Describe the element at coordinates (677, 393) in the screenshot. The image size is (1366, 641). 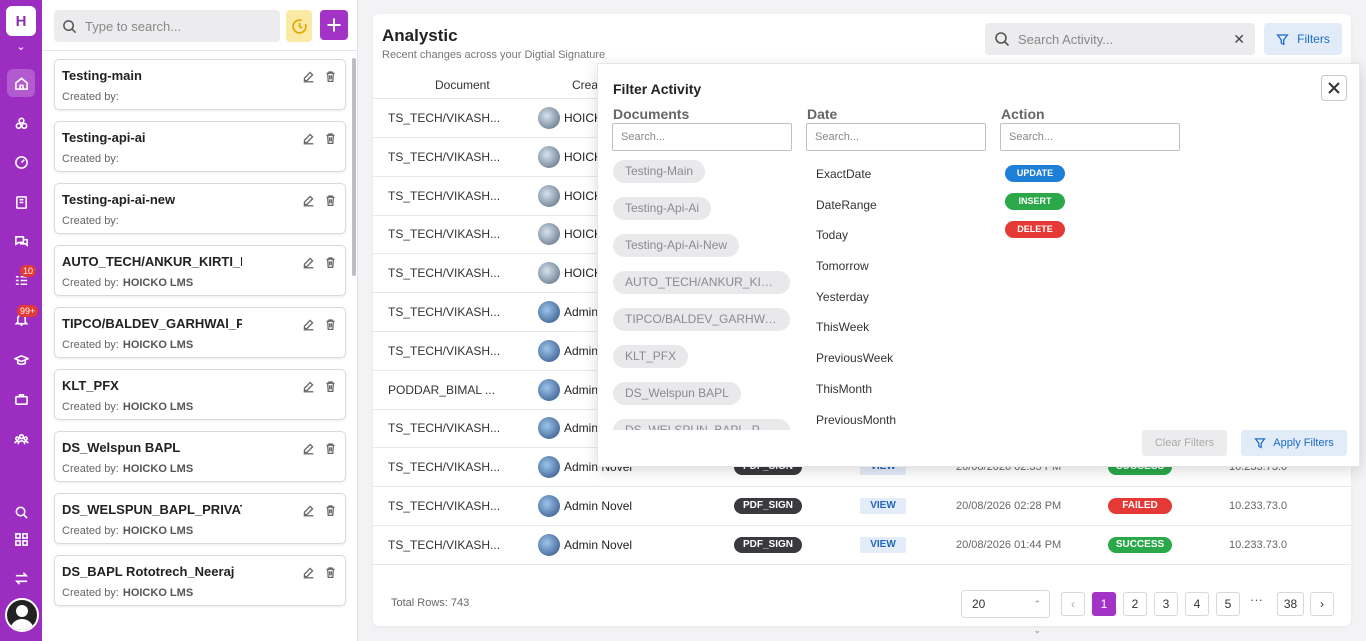
I see `document-filter-chip: DS_Welspun BAPL` at that location.